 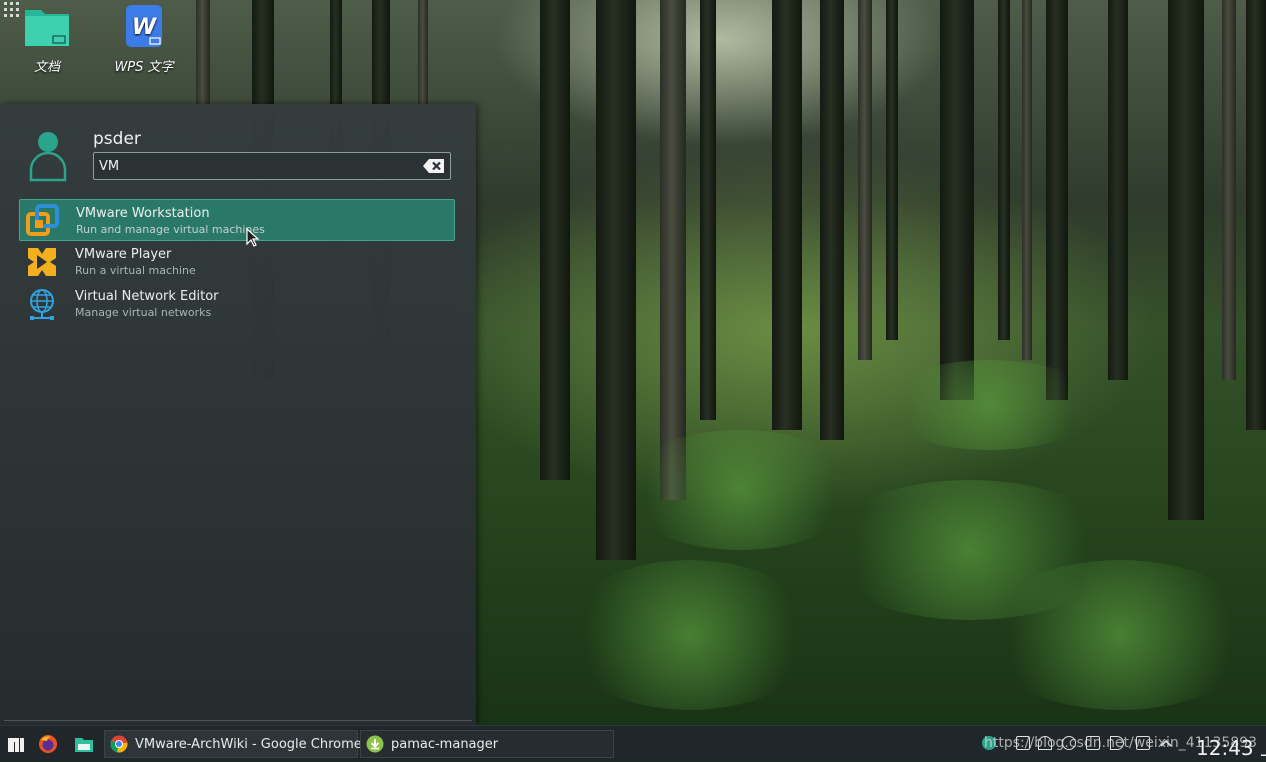 I want to click on desktop-icon-wps-writer: W WPS 文字, so click(x=144, y=39).